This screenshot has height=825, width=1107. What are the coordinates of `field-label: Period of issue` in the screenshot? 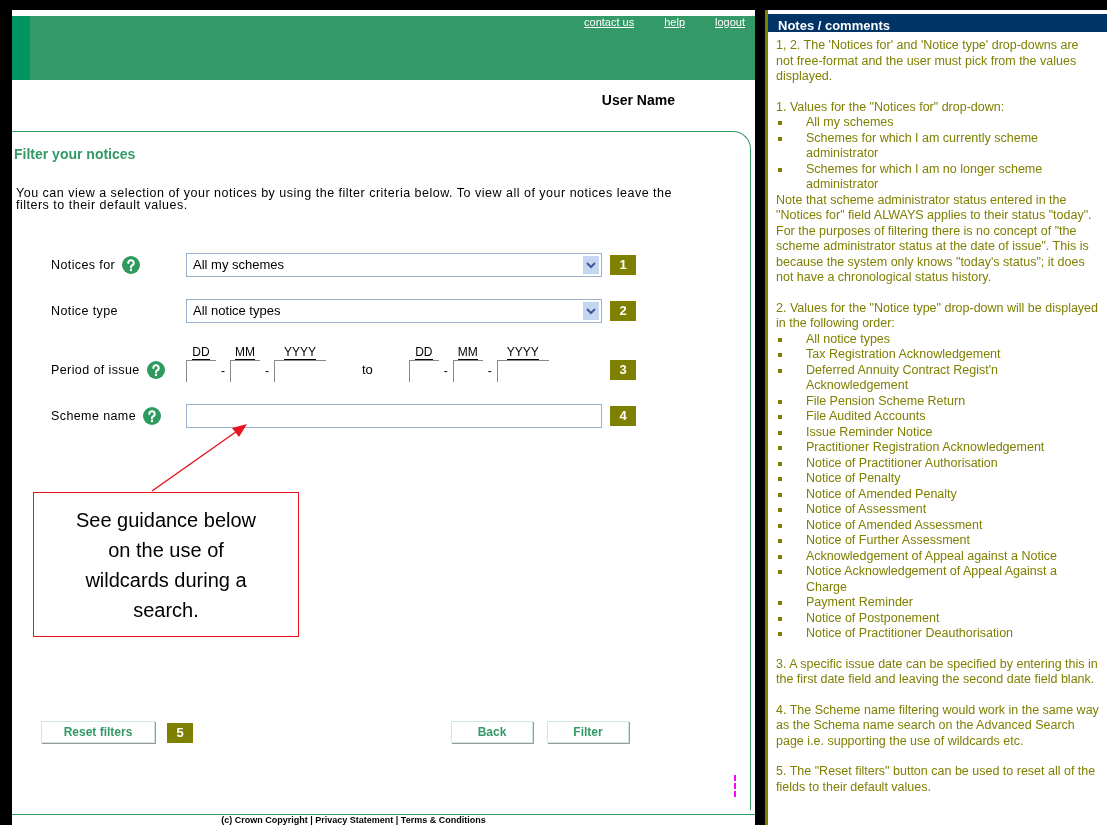 It's located at (95, 370).